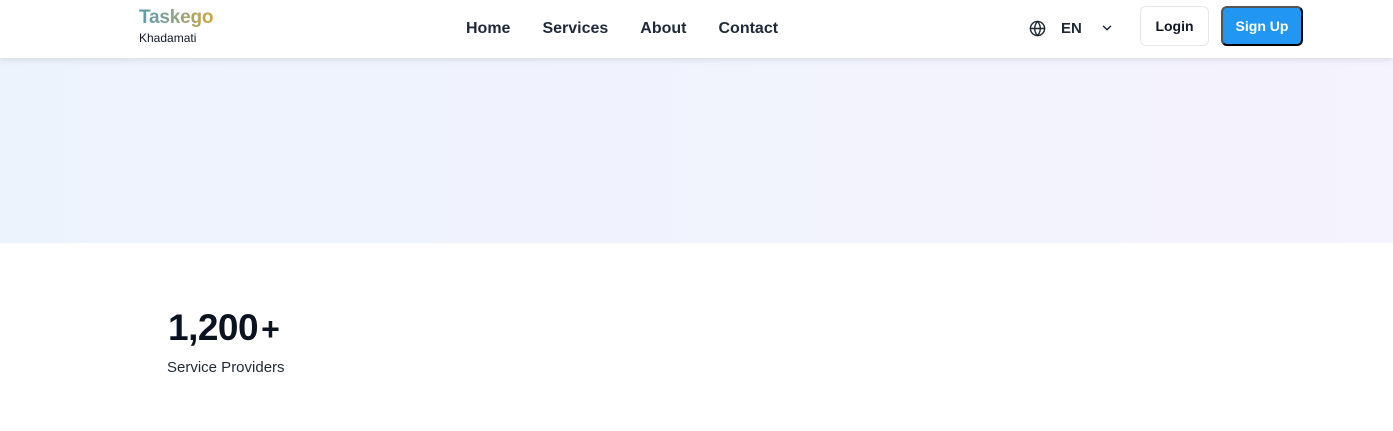  What do you see at coordinates (226, 367) in the screenshot?
I see `stat-label: Service Providers` at bounding box center [226, 367].